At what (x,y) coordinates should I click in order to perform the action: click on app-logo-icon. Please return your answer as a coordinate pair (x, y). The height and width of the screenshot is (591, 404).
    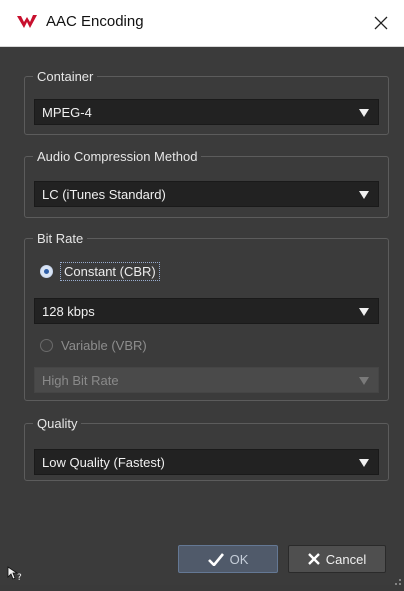
    Looking at the image, I should click on (27, 22).